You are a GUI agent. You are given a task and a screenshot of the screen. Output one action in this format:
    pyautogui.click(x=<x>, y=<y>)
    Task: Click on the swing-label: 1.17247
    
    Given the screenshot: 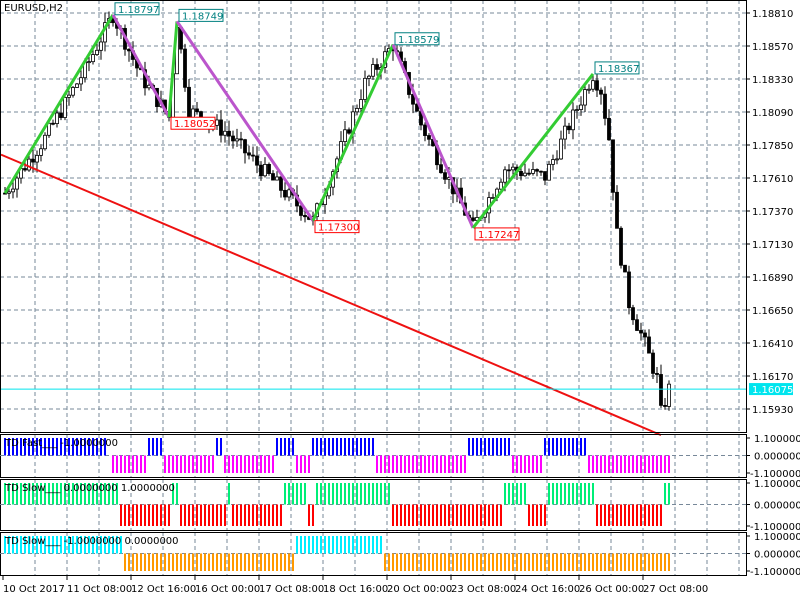 What is the action you would take?
    pyautogui.click(x=498, y=235)
    